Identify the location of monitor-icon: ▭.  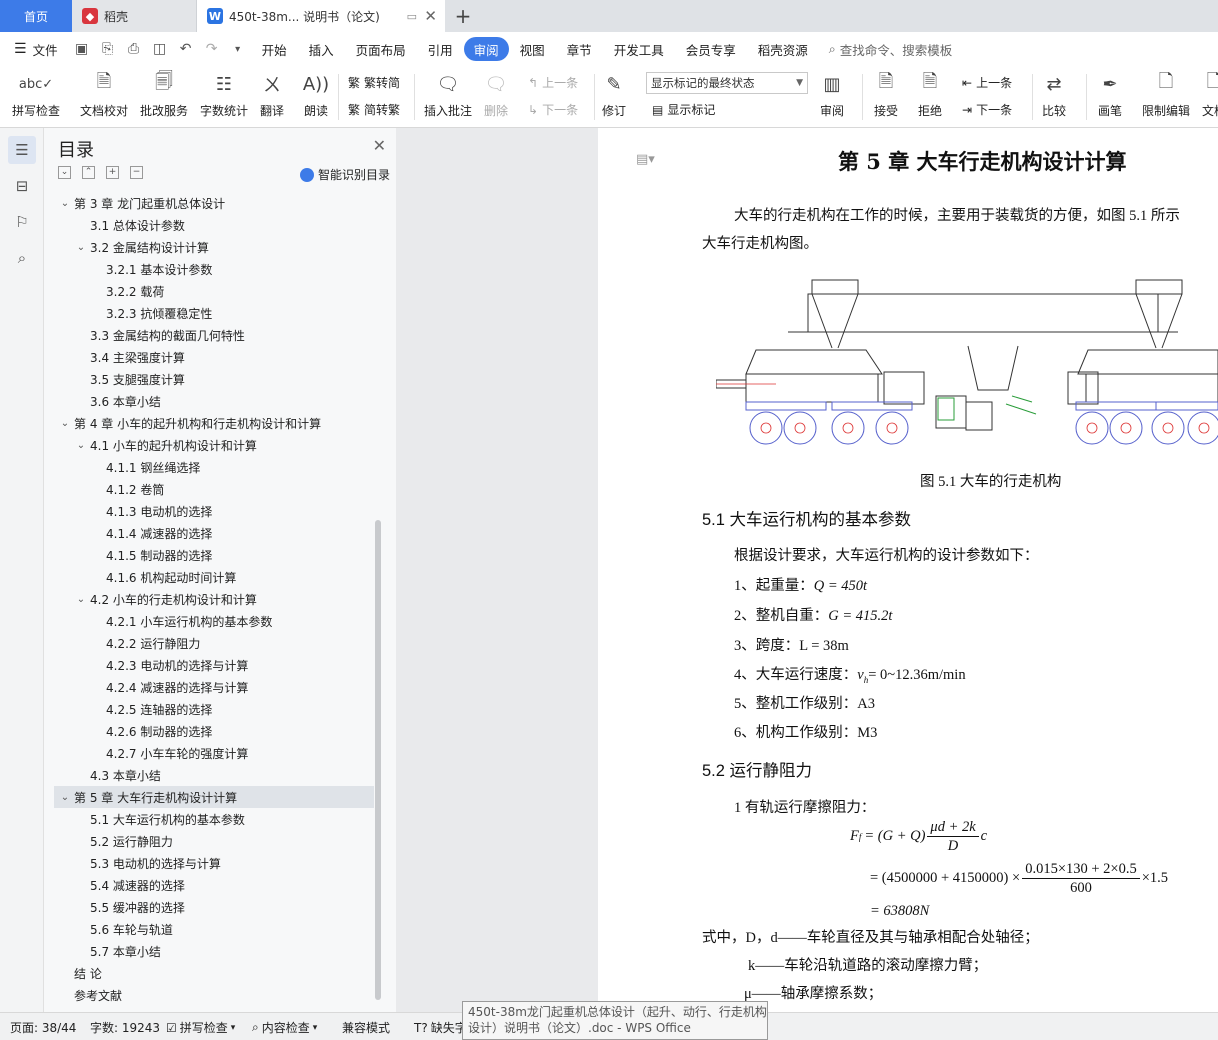
(412, 16).